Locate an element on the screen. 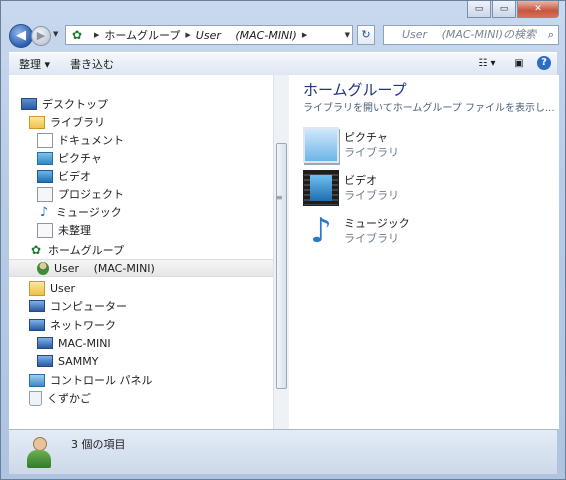  library-item-pictures: ピクチャ ライブラリ is located at coordinates (423, 147).